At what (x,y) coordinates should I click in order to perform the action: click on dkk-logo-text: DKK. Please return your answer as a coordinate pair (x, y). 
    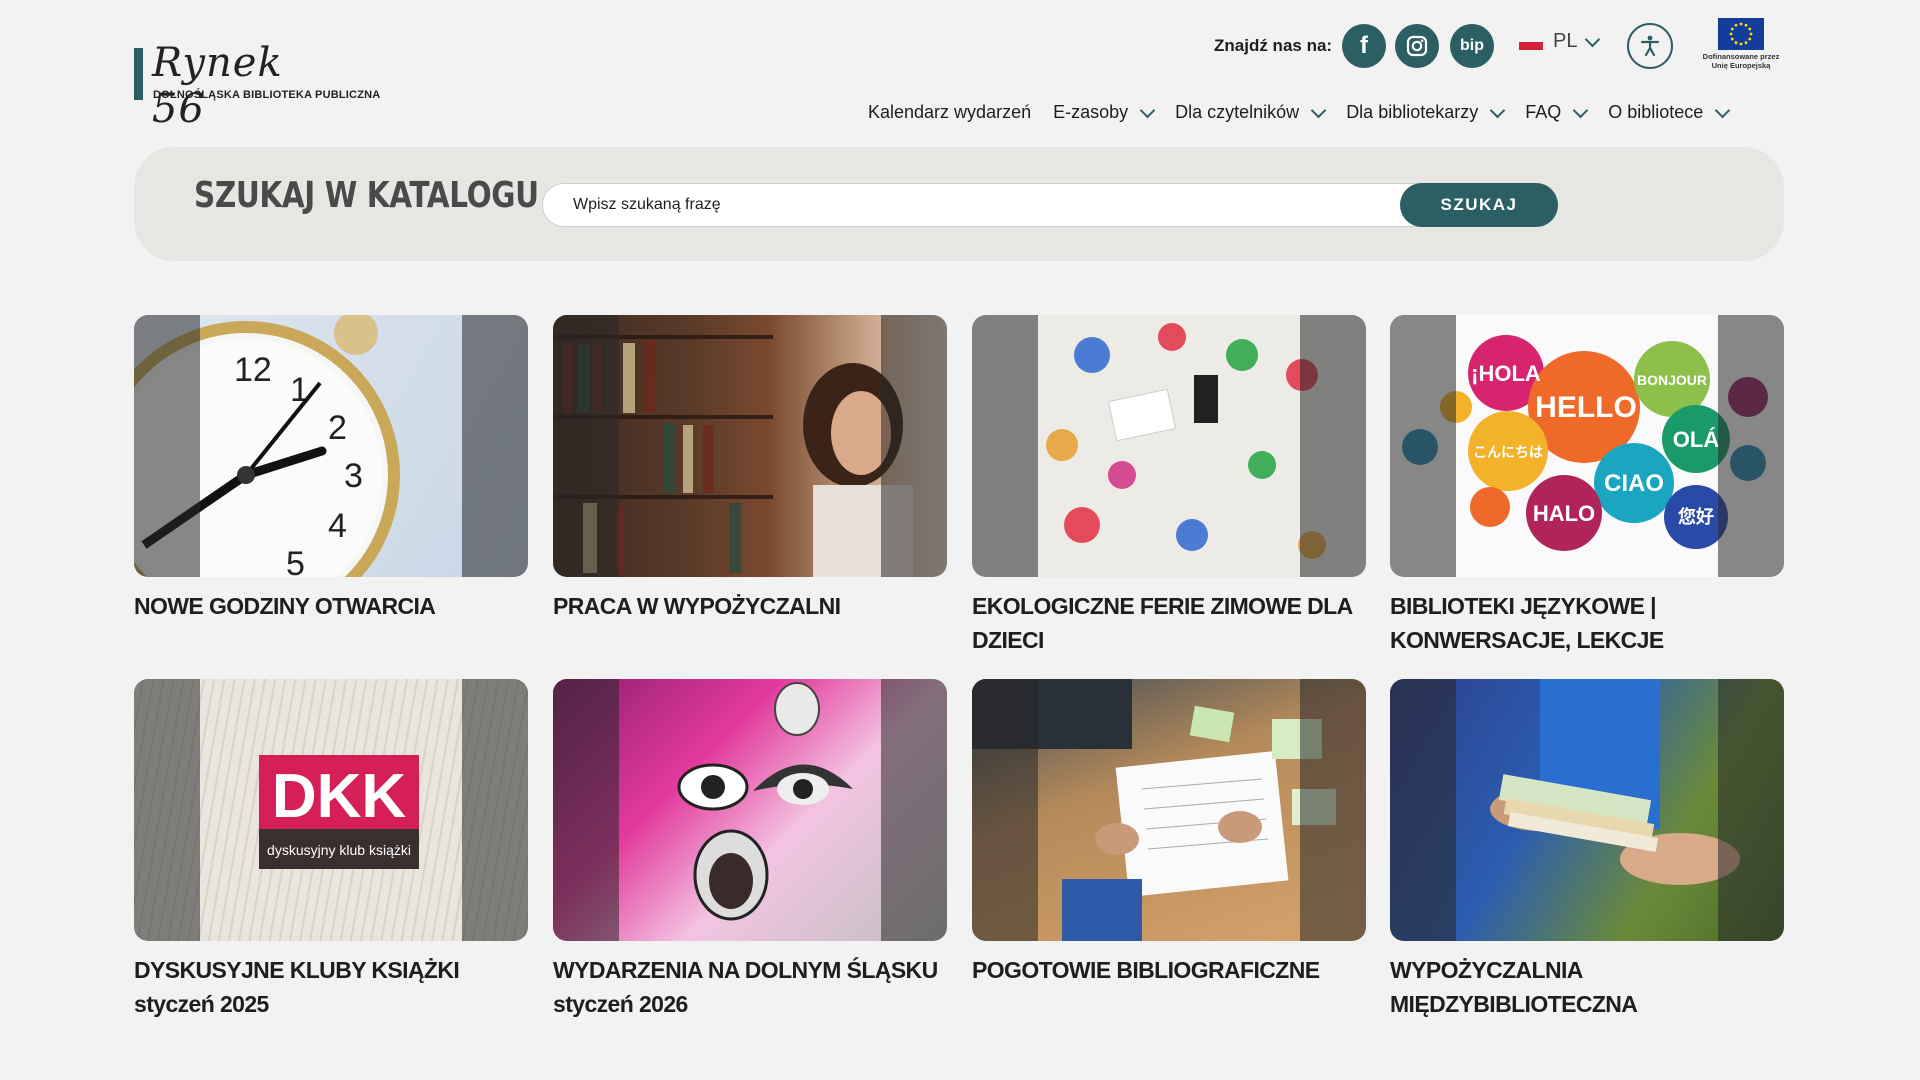
    Looking at the image, I should click on (339, 796).